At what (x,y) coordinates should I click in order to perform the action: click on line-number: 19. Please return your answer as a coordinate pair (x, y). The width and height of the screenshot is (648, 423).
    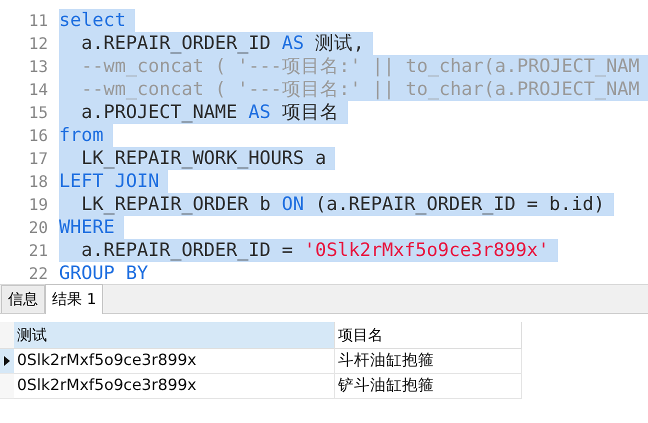
    Looking at the image, I should click on (38, 205).